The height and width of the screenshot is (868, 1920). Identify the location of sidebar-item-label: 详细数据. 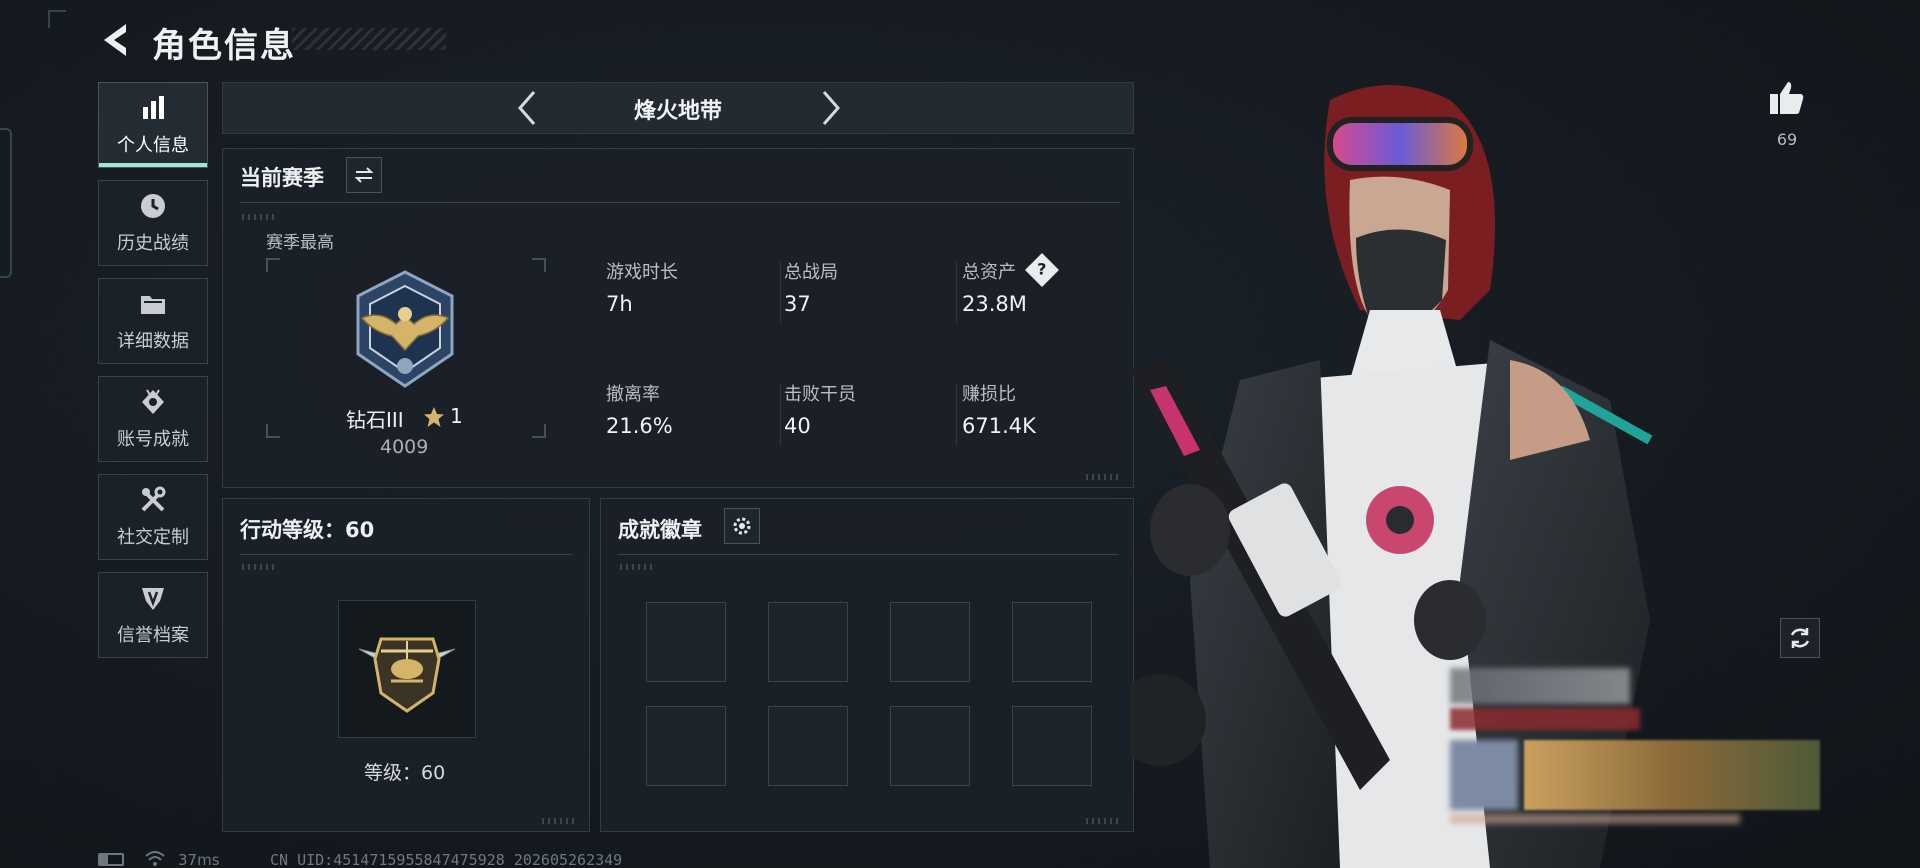
(153, 341).